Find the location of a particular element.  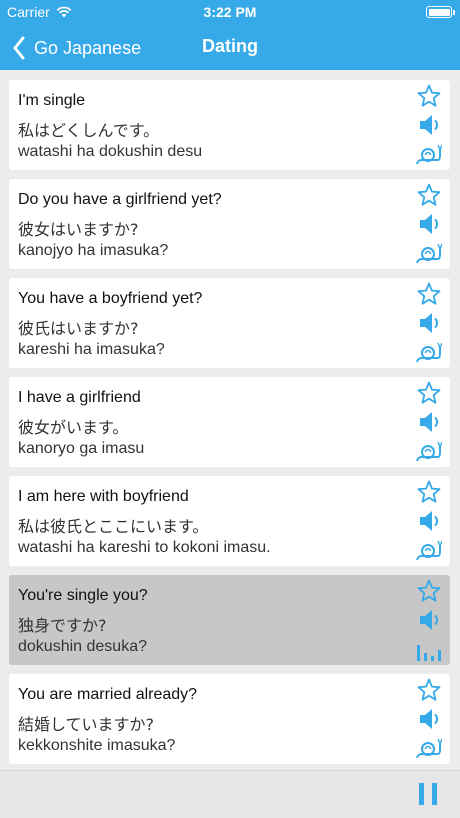

english-text: I am here with boyfriend is located at coordinates (103, 496).